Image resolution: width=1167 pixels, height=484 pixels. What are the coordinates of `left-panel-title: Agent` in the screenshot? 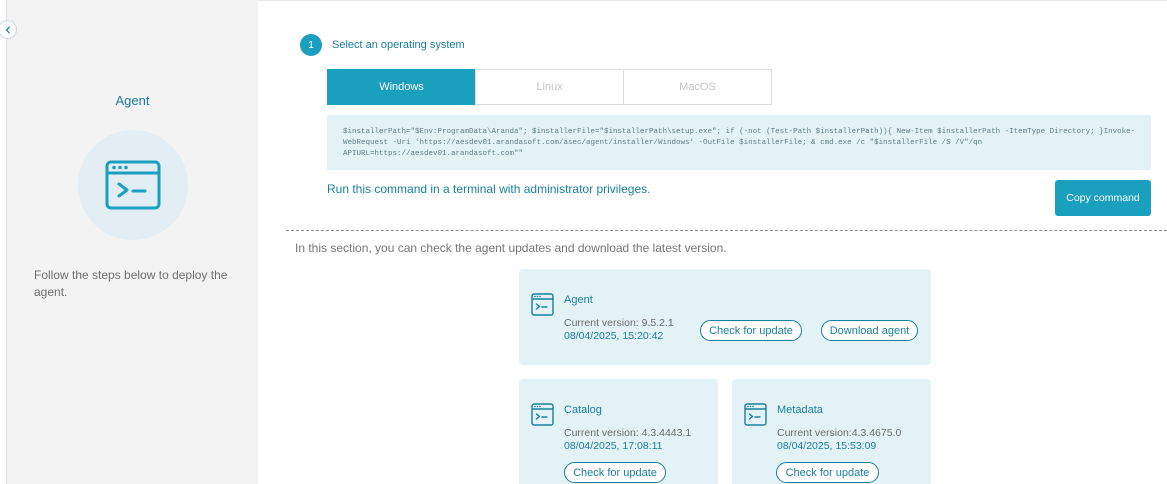 It's located at (132, 100).